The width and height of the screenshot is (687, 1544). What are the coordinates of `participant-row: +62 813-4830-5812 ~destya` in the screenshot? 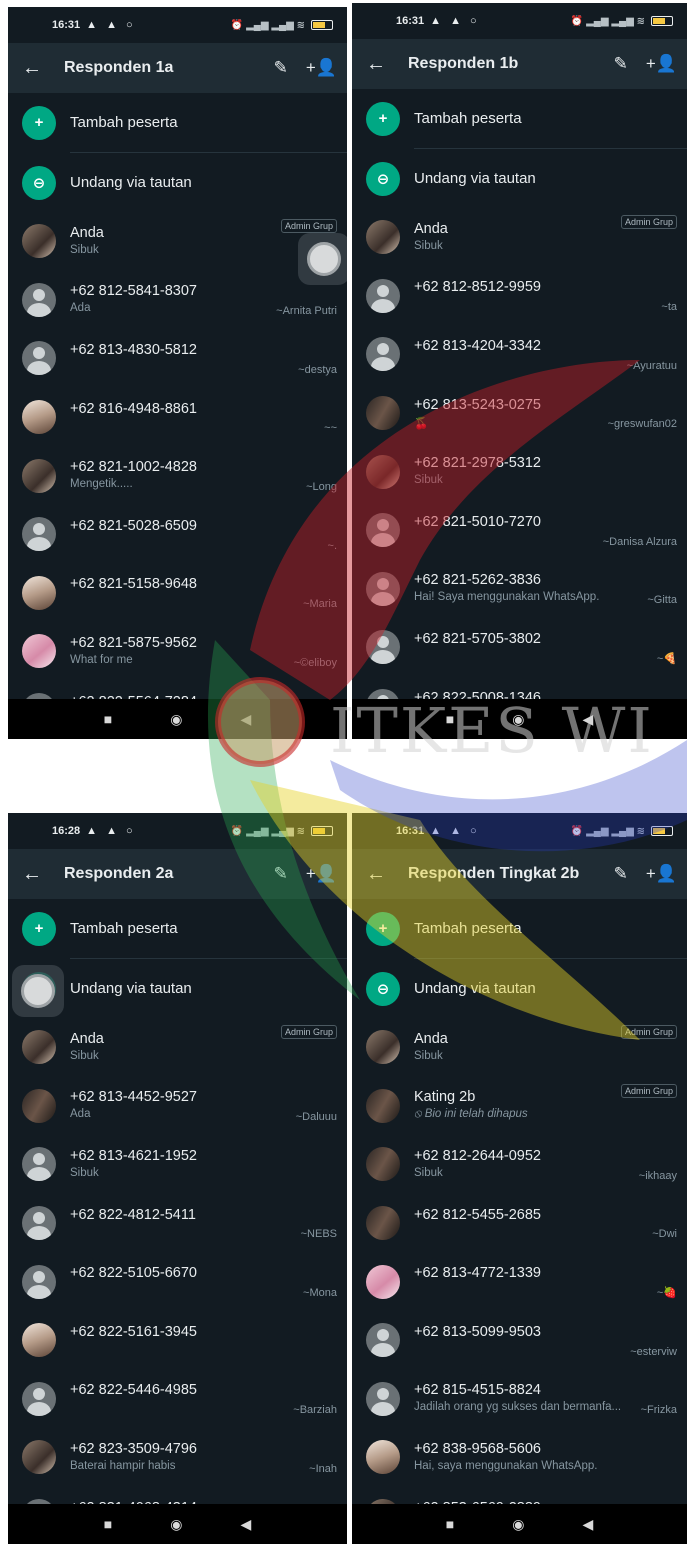 It's located at (177, 358).